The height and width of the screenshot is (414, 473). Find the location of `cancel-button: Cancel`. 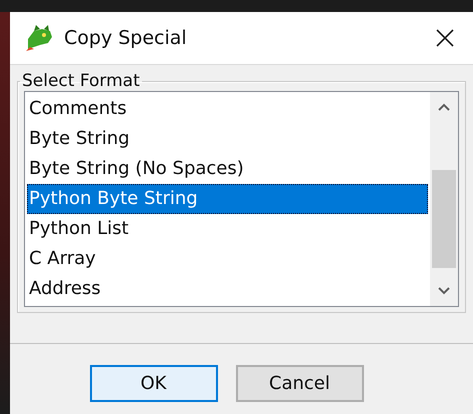

cancel-button: Cancel is located at coordinates (300, 383).